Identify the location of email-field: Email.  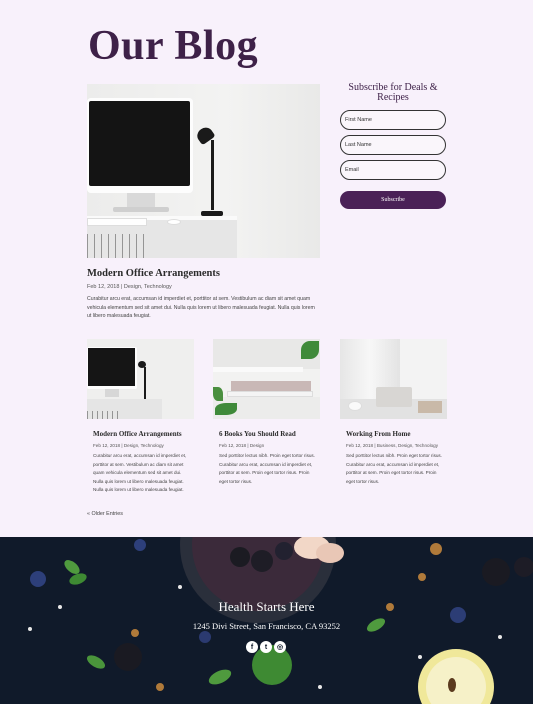
(393, 170).